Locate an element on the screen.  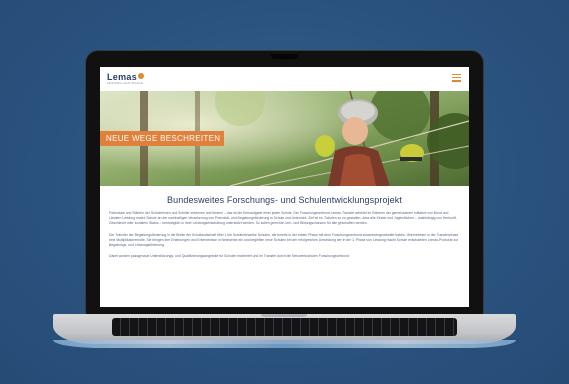
logo-tagline: LEISTUNG macht SCHULE is located at coordinates (125, 83).